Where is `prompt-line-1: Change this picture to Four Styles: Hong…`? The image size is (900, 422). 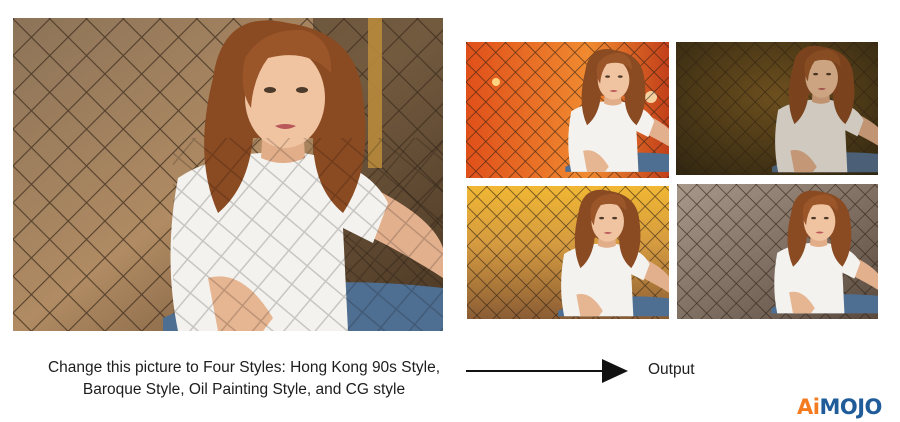 prompt-line-1: Change this picture to Four Styles: Hong… is located at coordinates (244, 367).